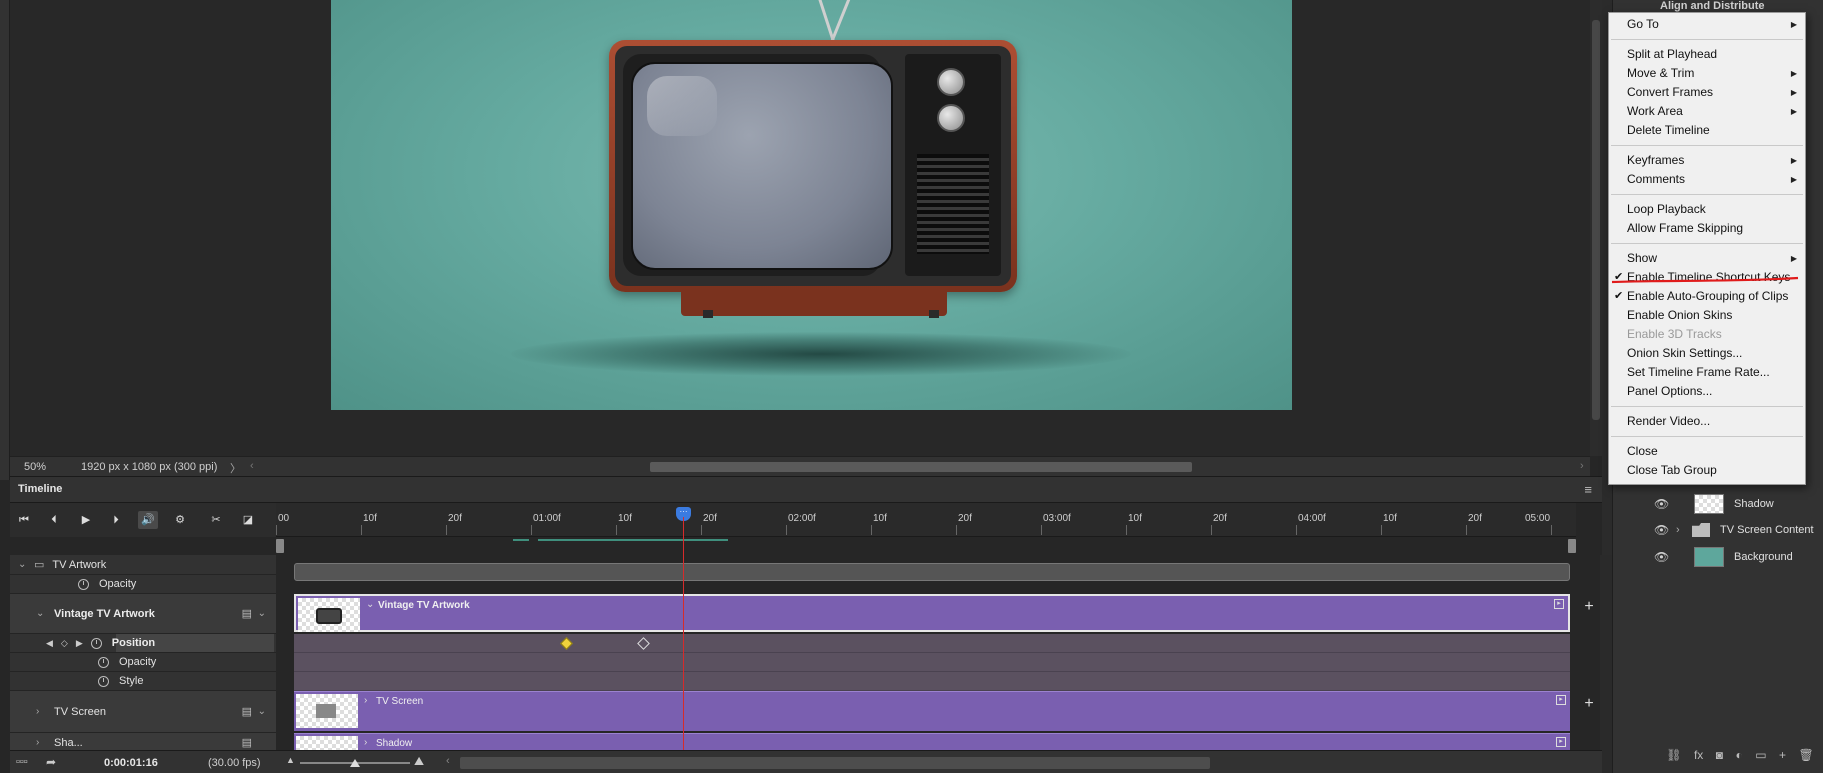 This screenshot has height=773, width=1823. What do you see at coordinates (1707, 54) in the screenshot?
I see `menu-item-split-at-playhead: Split at Playhead` at bounding box center [1707, 54].